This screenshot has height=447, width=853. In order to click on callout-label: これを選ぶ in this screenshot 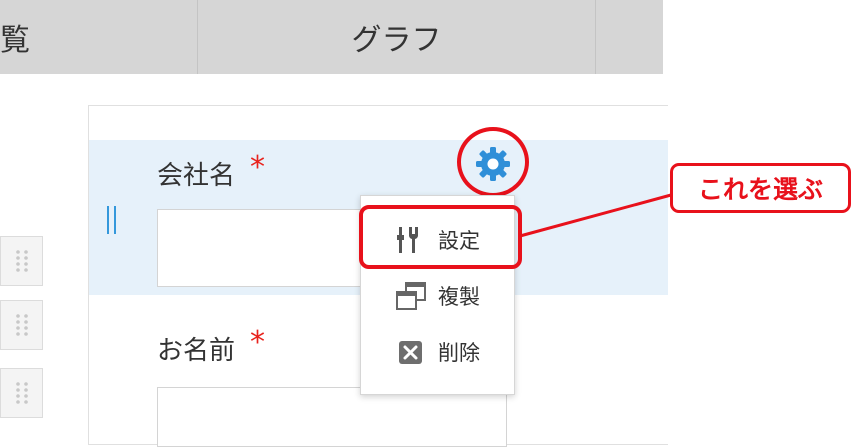, I will do `click(760, 188)`.